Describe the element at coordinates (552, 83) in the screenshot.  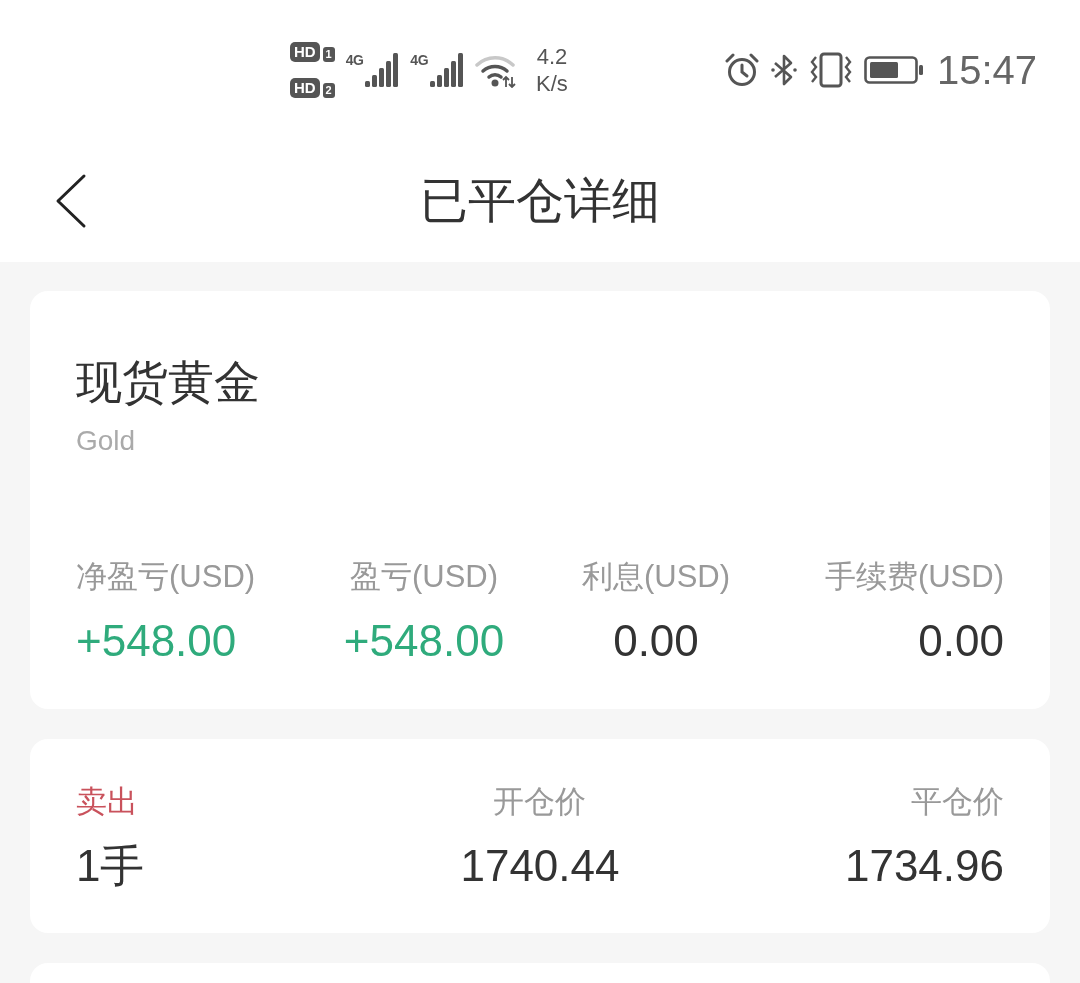
I see `network-speed-unit: K/s` at that location.